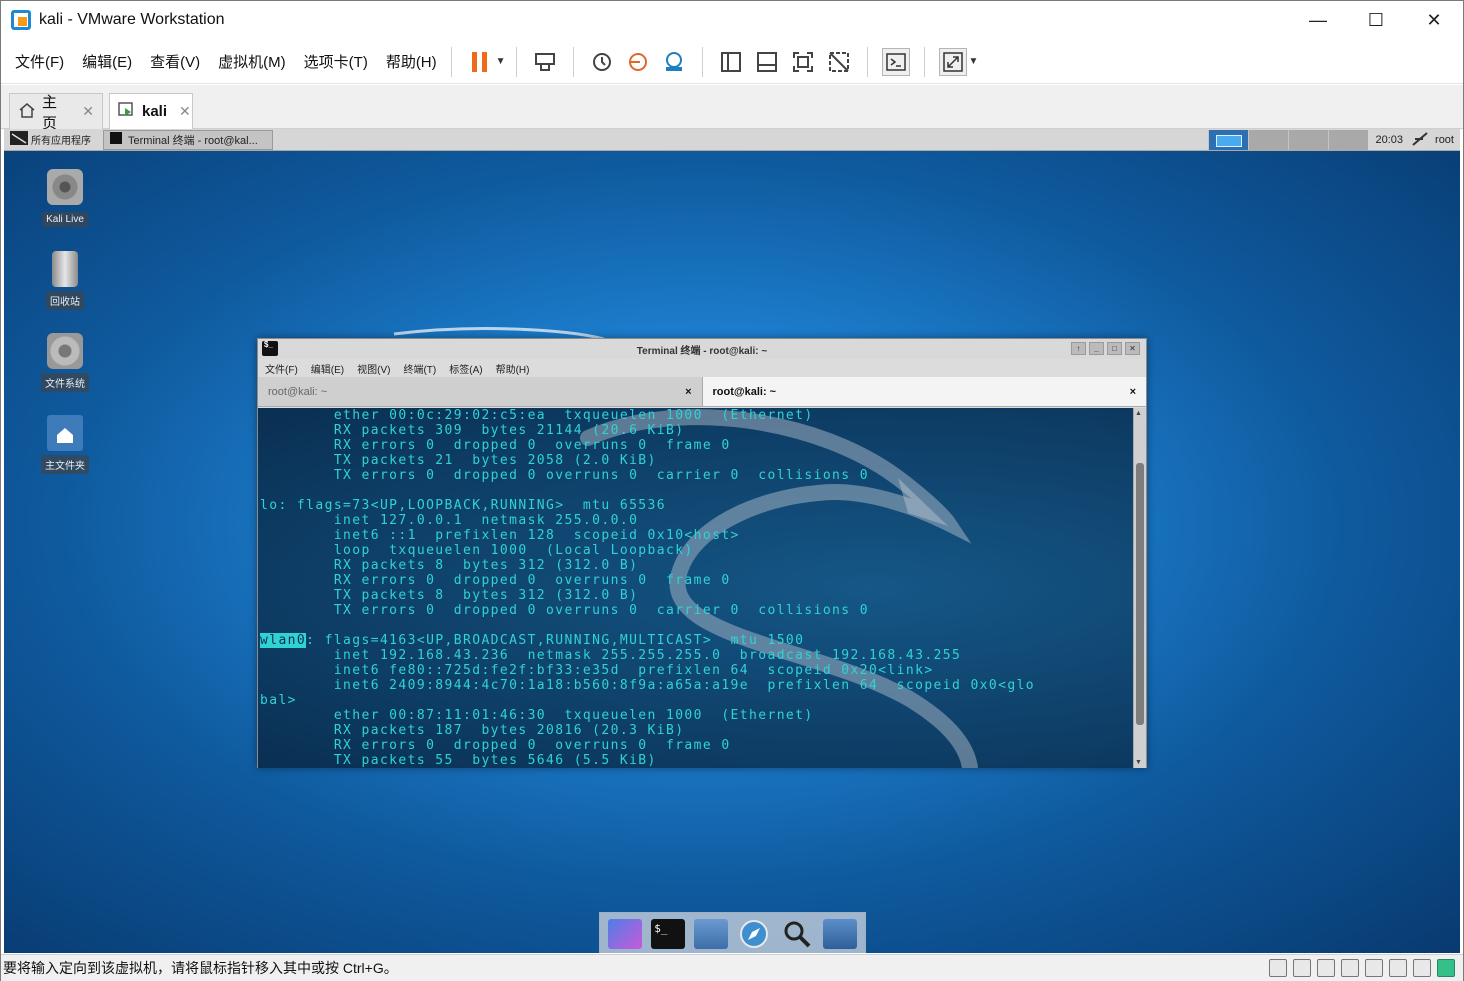 The height and width of the screenshot is (981, 1464). Describe the element at coordinates (65, 362) in the screenshot. I see `desktop-icon-filesystem: 文件系统` at that location.